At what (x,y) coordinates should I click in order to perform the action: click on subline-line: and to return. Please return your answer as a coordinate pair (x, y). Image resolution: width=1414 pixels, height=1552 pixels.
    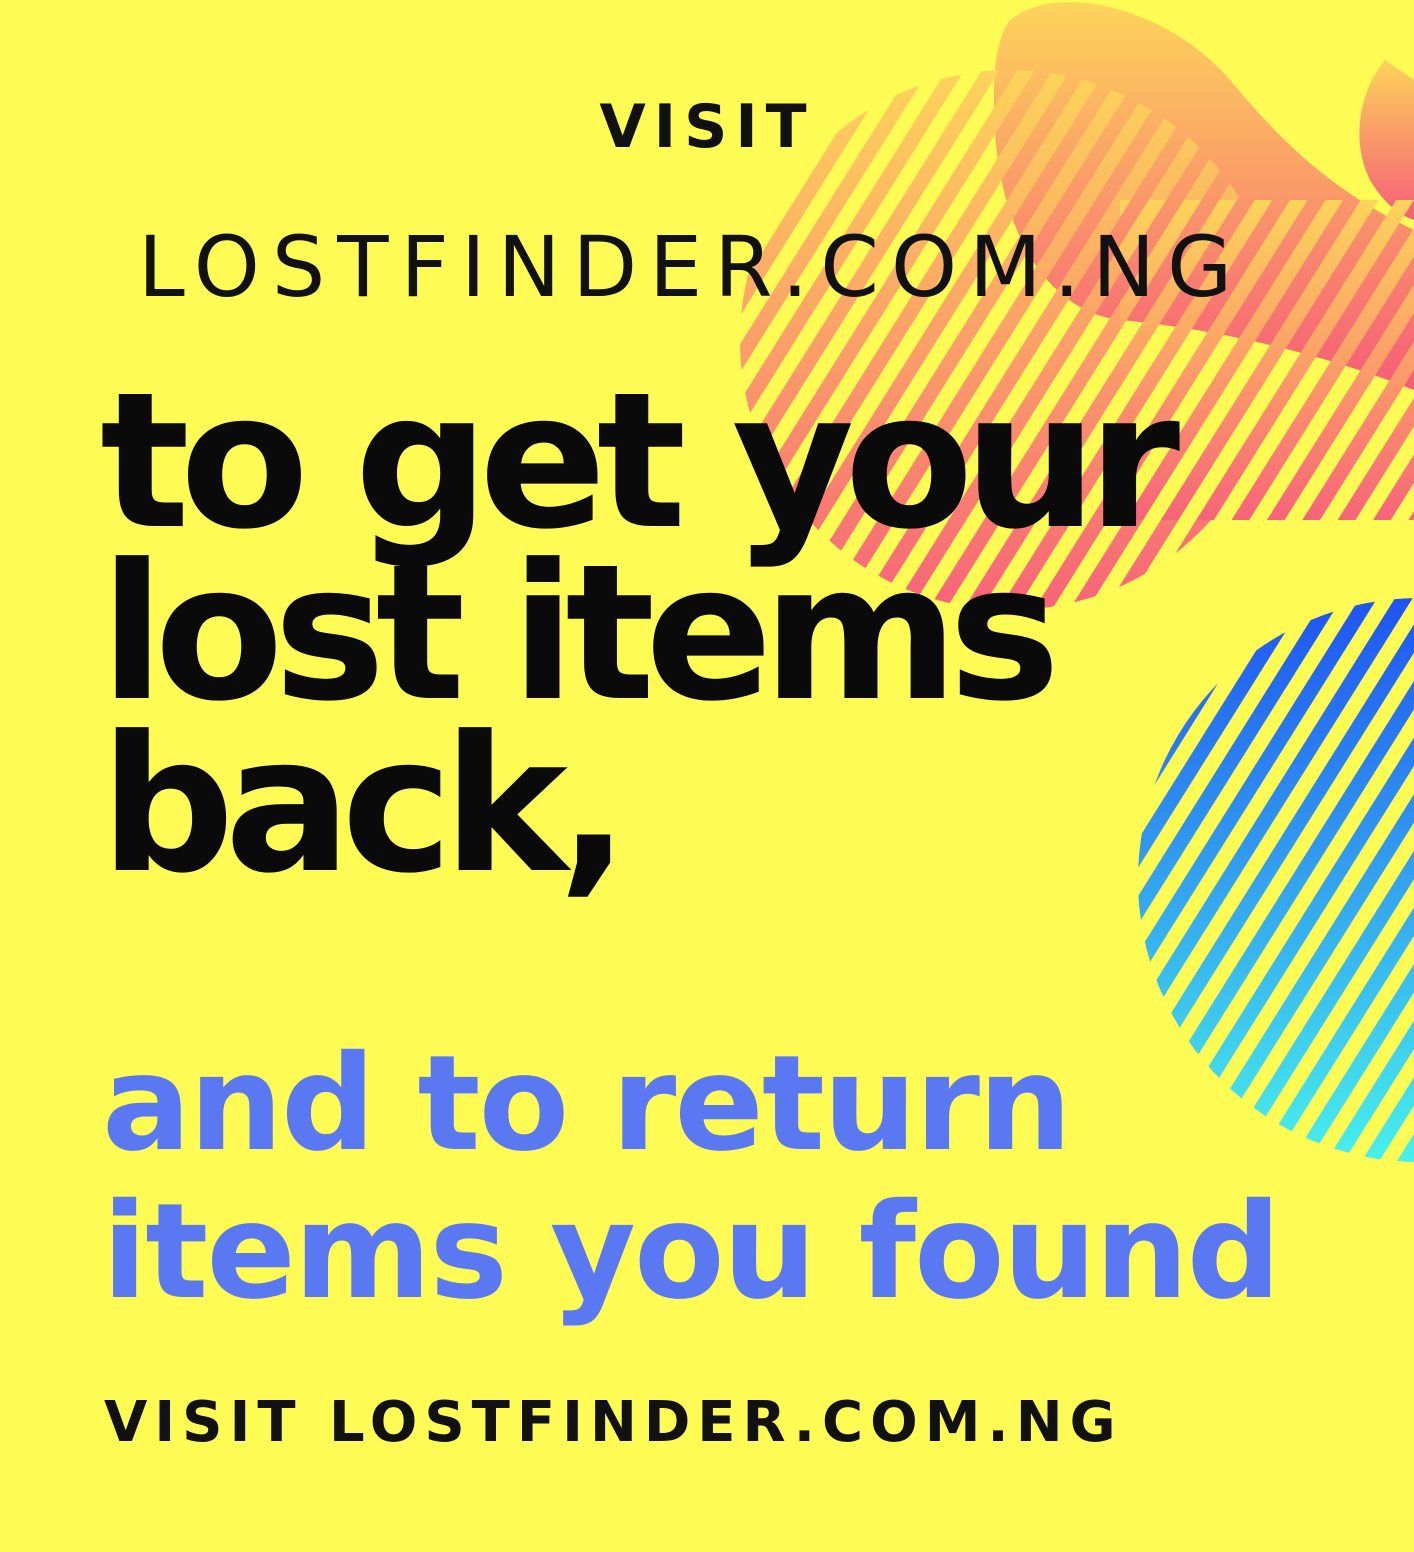
    Looking at the image, I should click on (587, 1104).